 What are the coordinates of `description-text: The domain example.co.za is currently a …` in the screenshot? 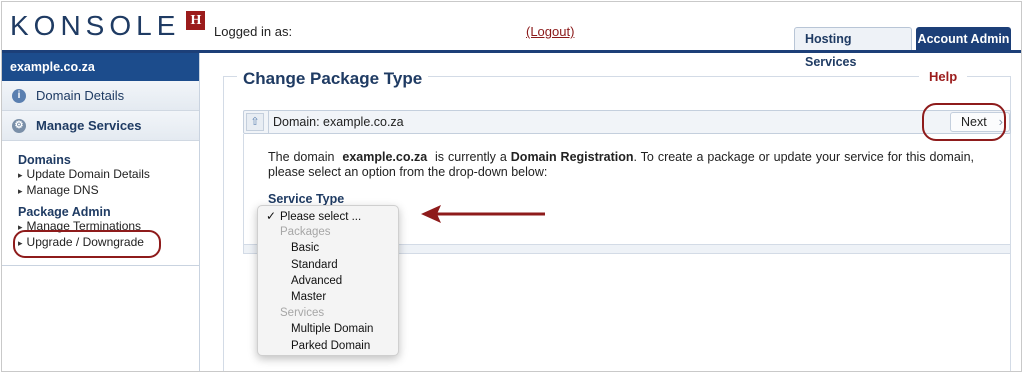 It's located at (621, 165).